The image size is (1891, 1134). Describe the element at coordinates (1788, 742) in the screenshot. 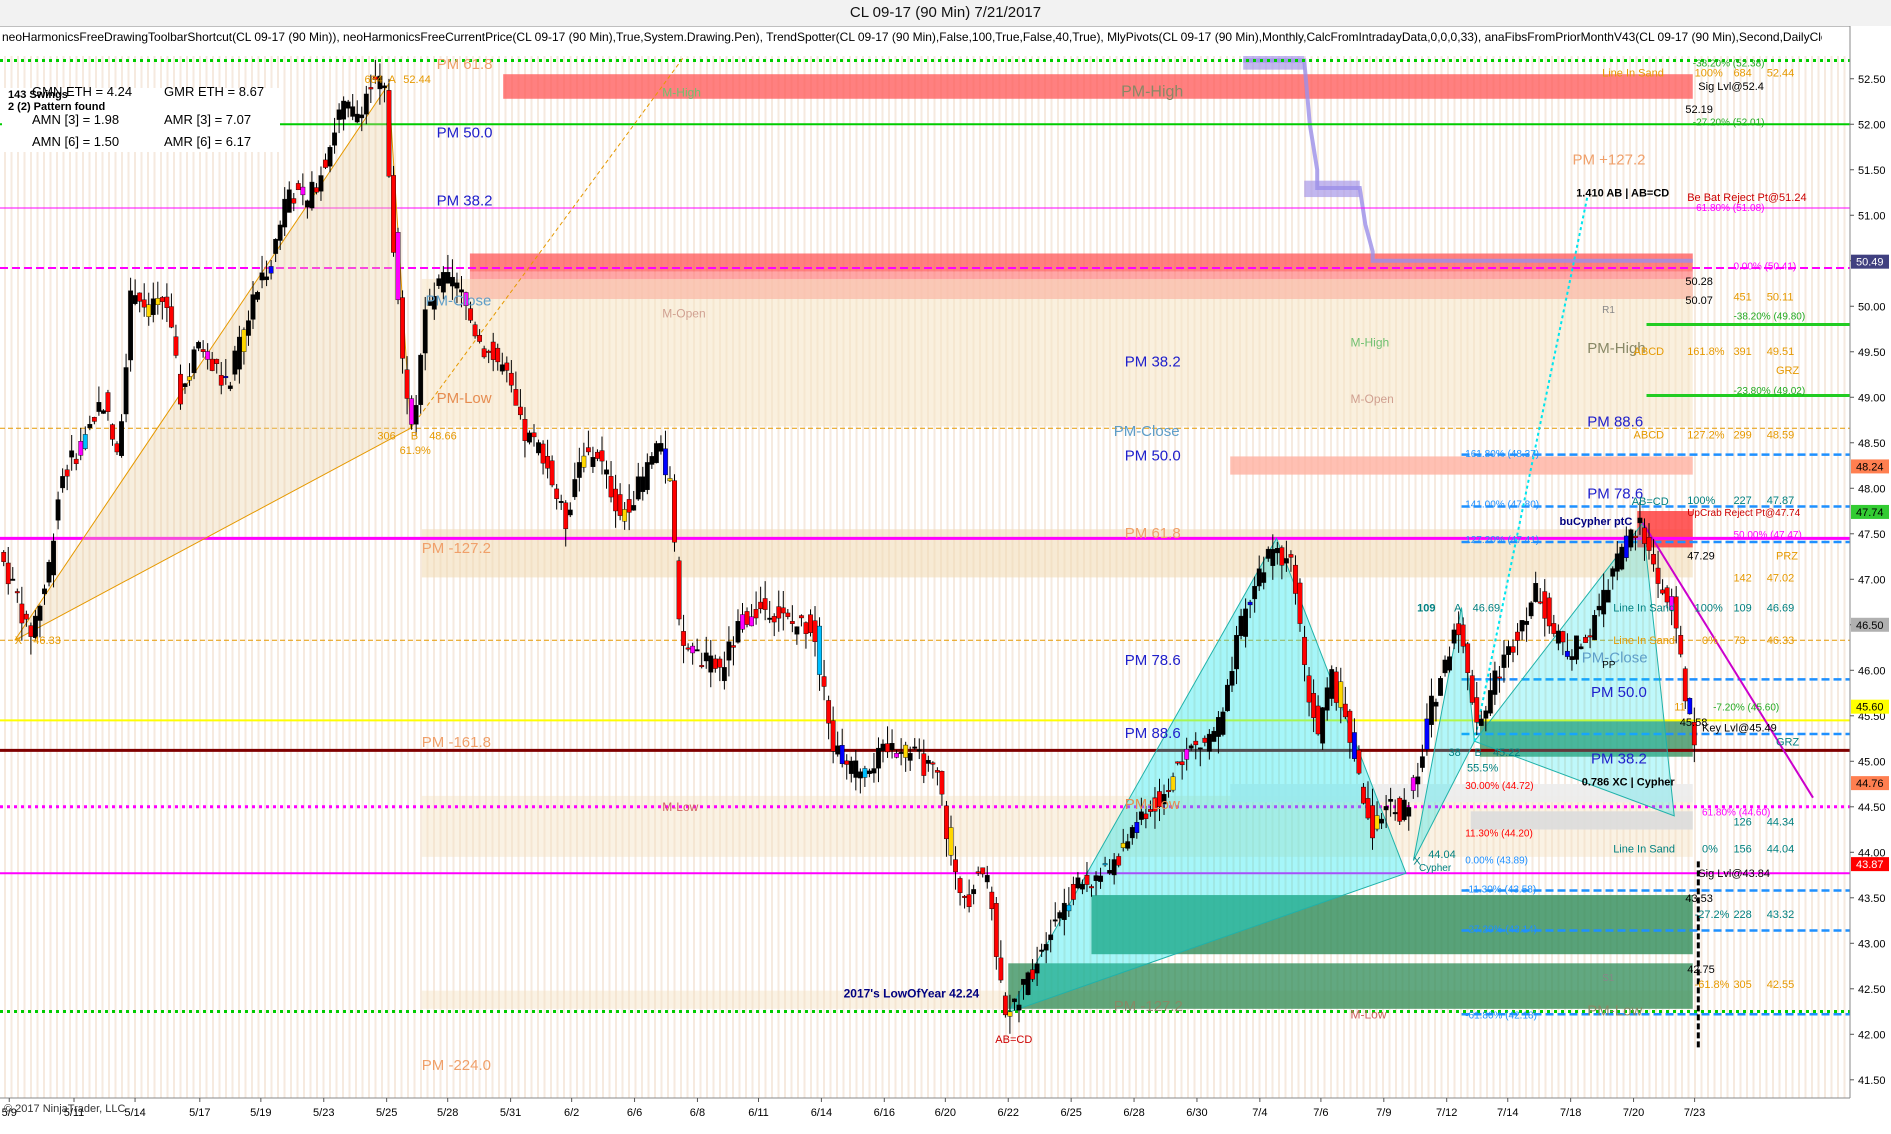

I see `chart-annotation: GRZ` at that location.